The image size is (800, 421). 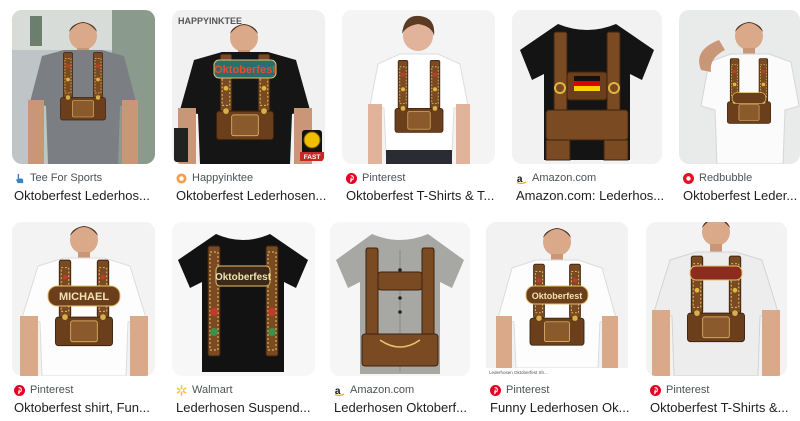 I want to click on watermark-text: HAPPYINKTEE, so click(x=210, y=21).